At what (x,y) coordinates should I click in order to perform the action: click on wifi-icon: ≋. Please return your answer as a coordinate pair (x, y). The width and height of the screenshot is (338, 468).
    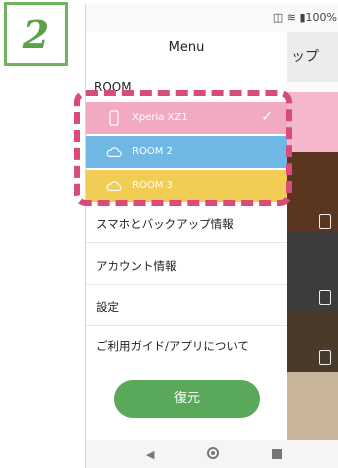
    Looking at the image, I should click on (291, 17).